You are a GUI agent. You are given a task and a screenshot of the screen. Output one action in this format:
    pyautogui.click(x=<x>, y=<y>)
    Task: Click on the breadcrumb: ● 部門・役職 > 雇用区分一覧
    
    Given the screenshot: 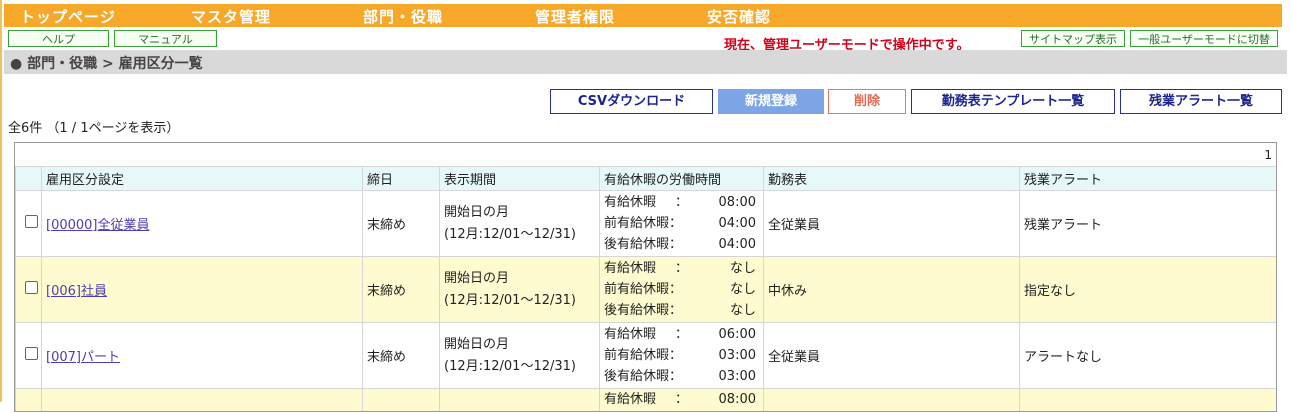 What is the action you would take?
    pyautogui.click(x=645, y=62)
    